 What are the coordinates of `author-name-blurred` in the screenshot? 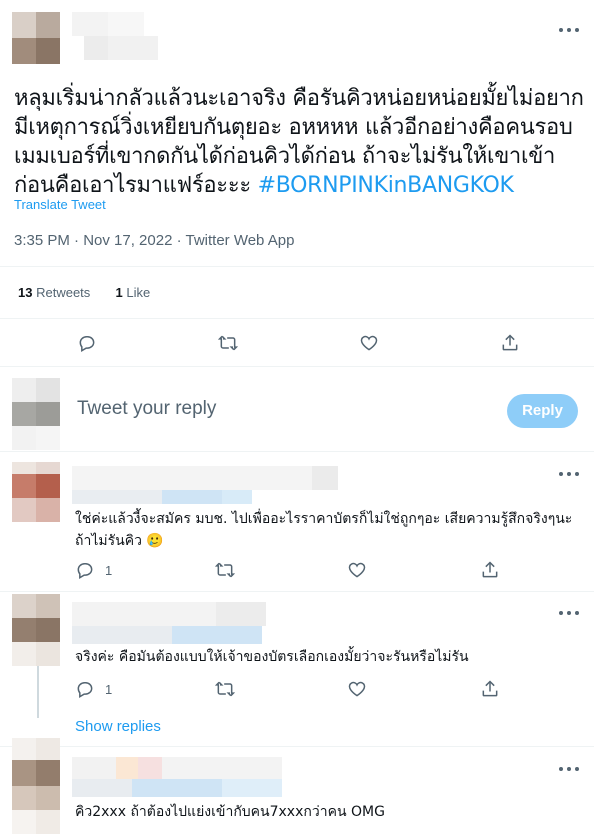 It's located at (115, 36).